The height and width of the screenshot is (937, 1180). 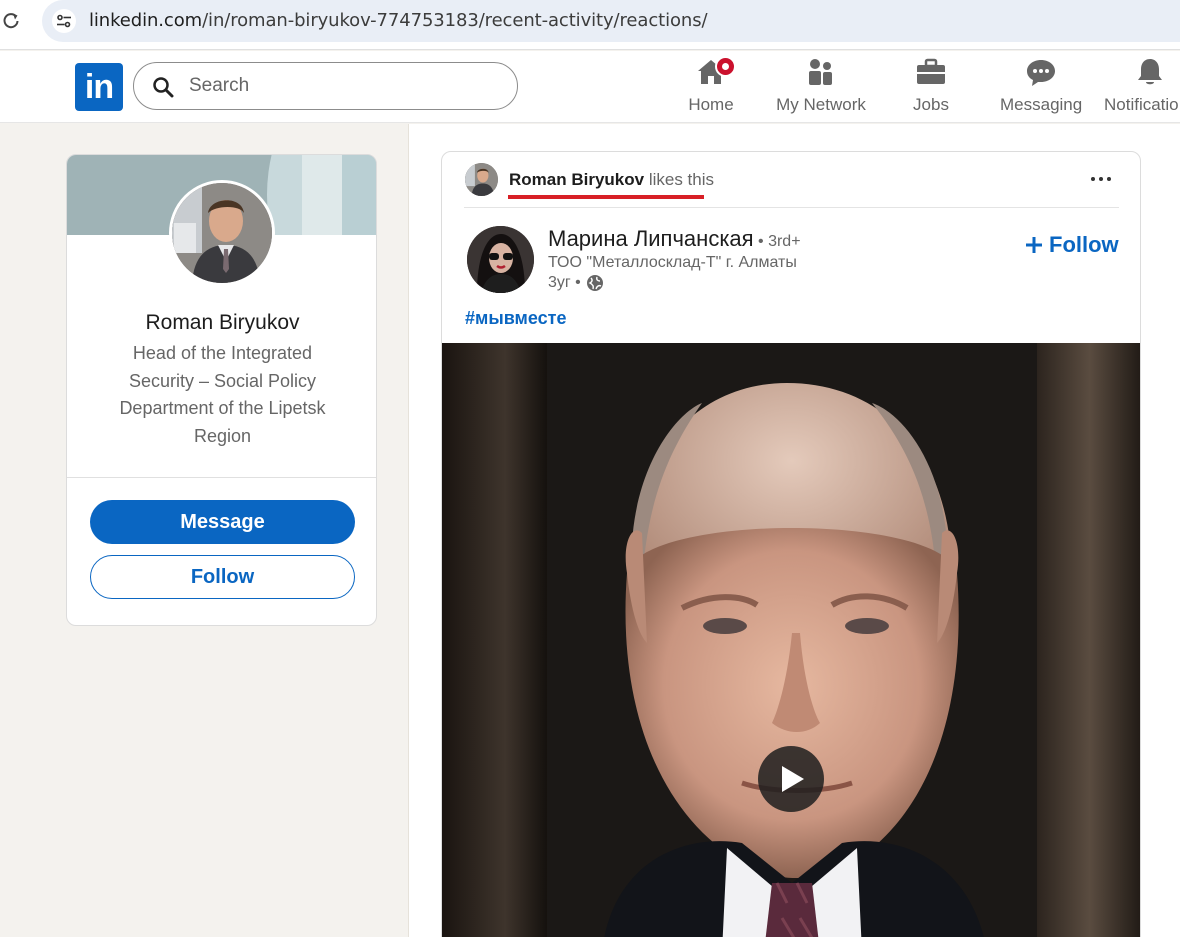 I want to click on actor-avatar, so click(x=481, y=179).